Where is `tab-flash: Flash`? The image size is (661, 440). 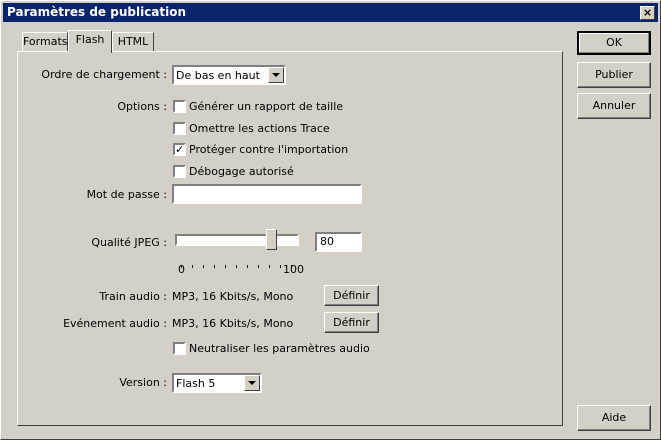
tab-flash: Flash is located at coordinates (90, 41).